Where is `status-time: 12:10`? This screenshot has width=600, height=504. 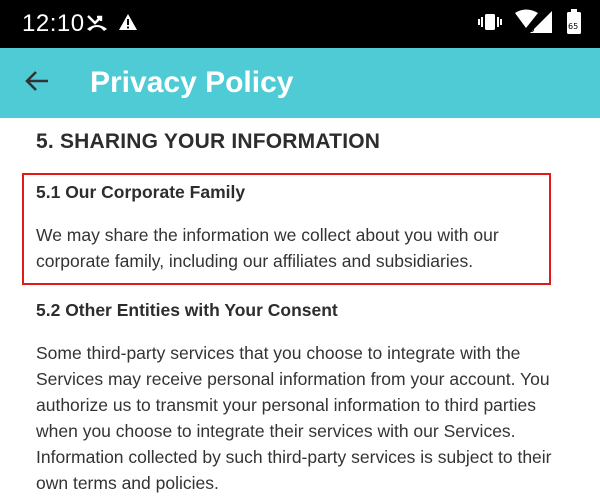 status-time: 12:10 is located at coordinates (53, 23).